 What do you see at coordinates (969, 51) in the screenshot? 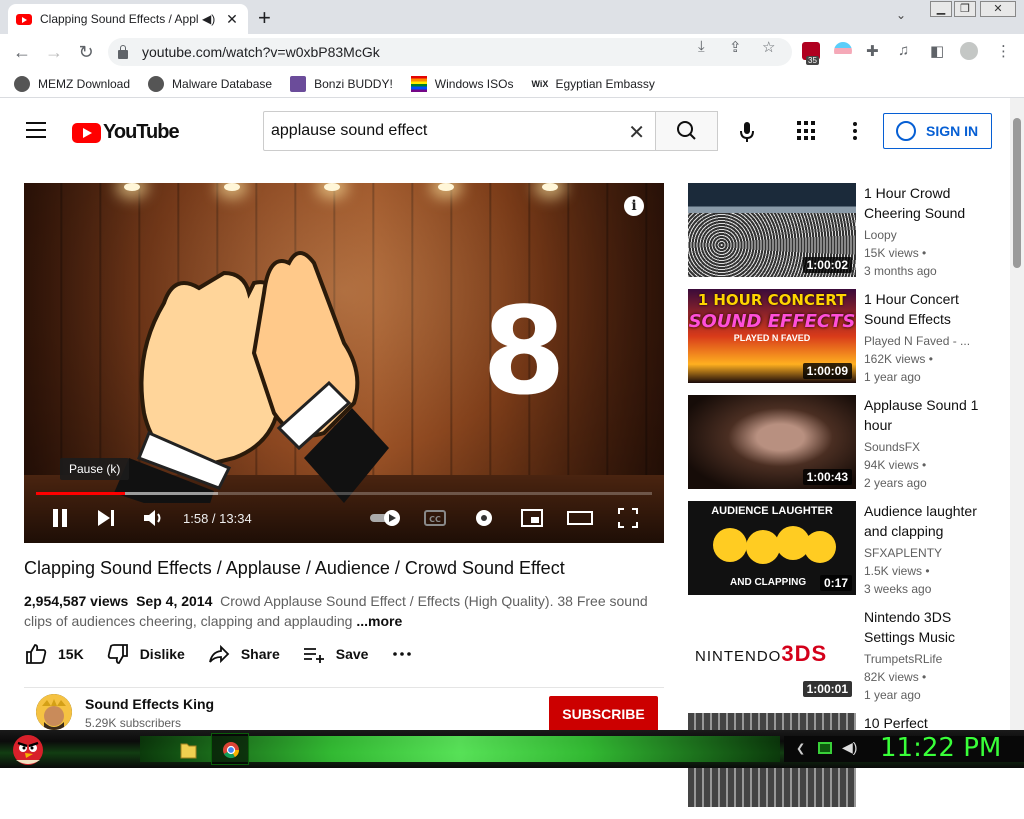
I see `profile-avatar-icon` at bounding box center [969, 51].